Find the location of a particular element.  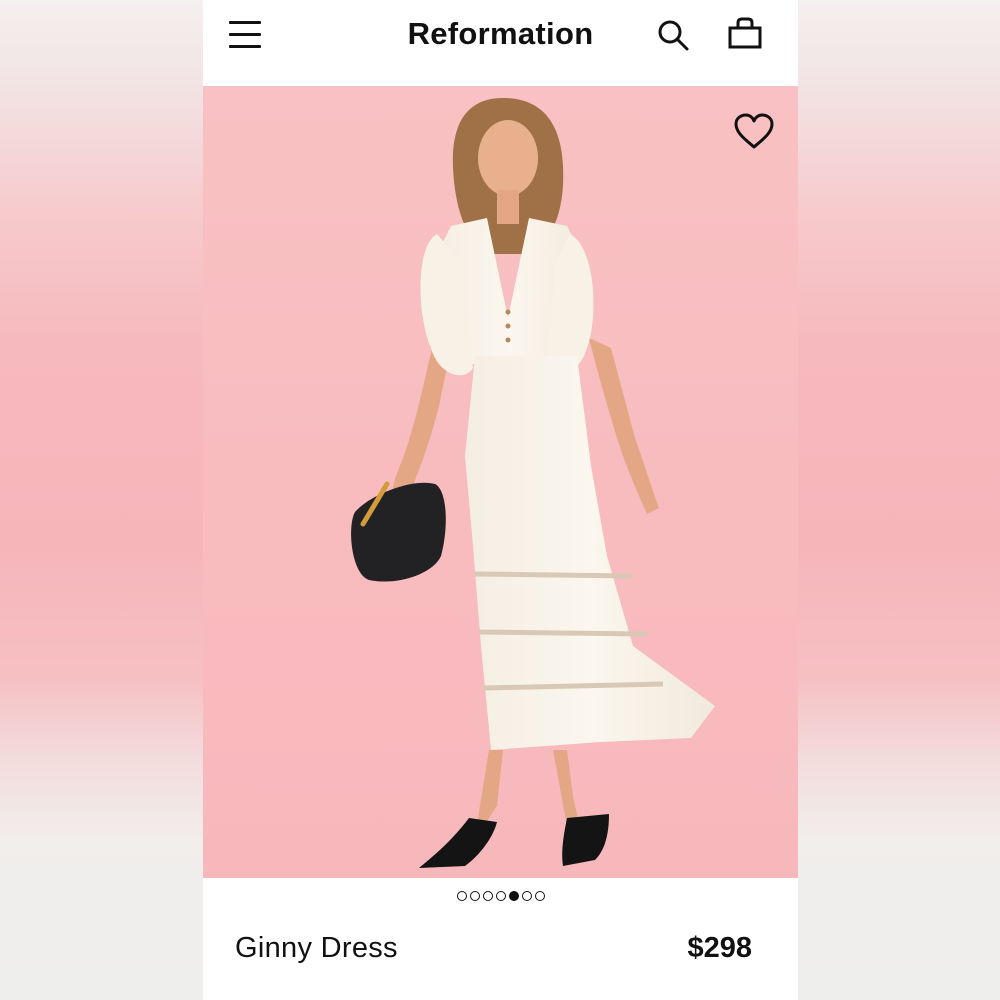

image-carousel-indicator is located at coordinates (500, 896).